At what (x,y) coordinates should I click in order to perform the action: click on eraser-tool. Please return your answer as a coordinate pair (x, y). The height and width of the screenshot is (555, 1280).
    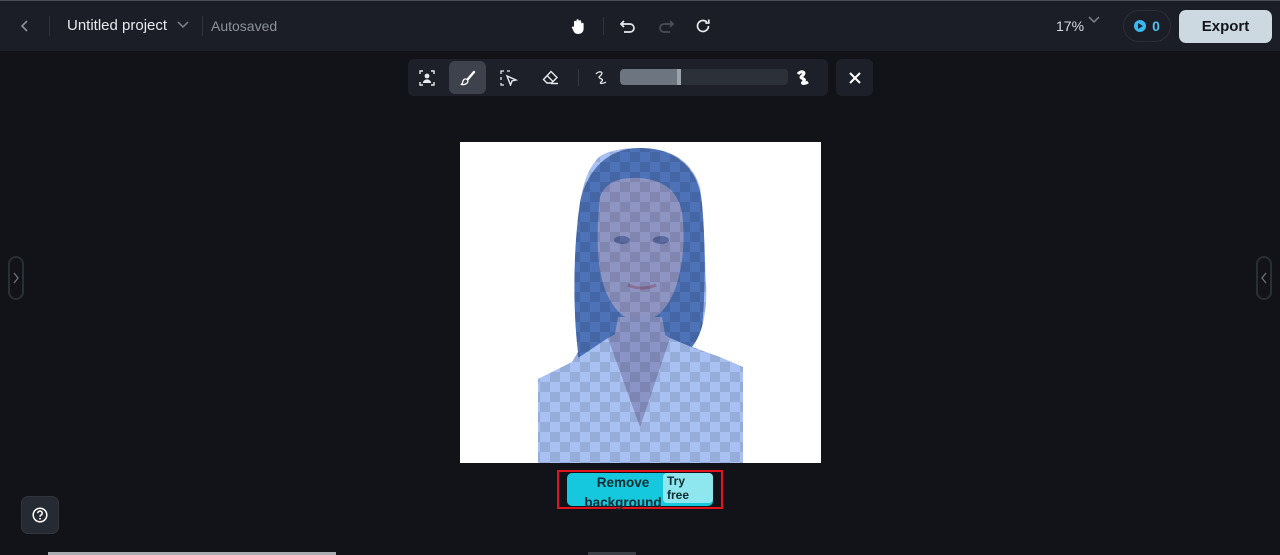
    Looking at the image, I should click on (550, 77).